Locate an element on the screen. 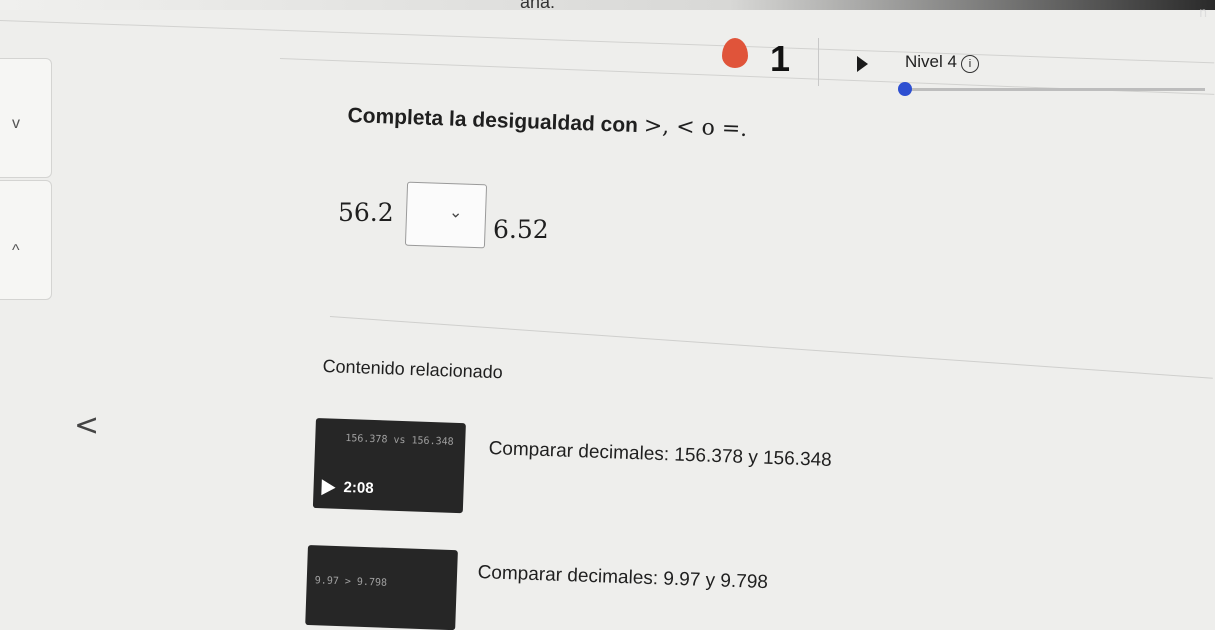 The image size is (1215, 630). level-progress-dot is located at coordinates (905, 89).